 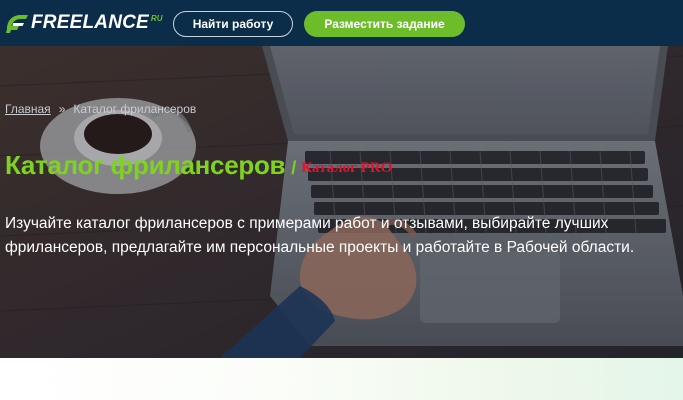 I want to click on breadcrumb-current: Каталог фрилансеров, so click(x=135, y=109).